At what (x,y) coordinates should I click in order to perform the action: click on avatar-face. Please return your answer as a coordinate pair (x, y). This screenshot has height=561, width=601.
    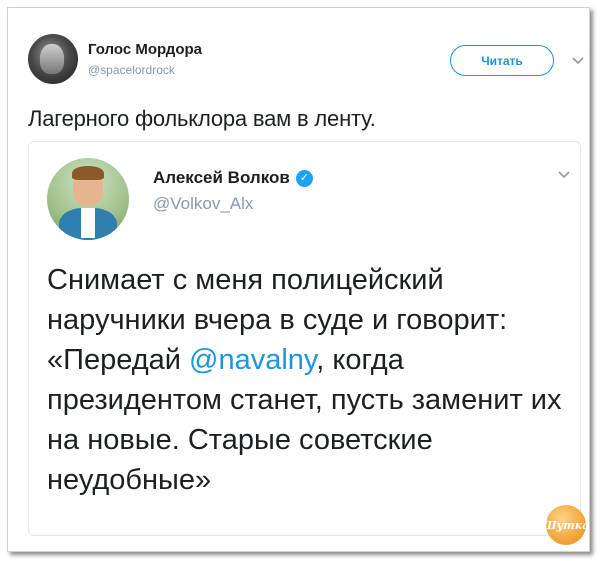
    Looking at the image, I should click on (52, 59).